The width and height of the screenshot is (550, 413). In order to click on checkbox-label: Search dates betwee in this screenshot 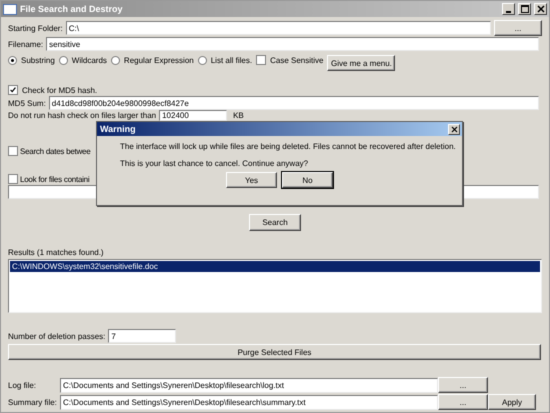, I will do `click(55, 151)`.